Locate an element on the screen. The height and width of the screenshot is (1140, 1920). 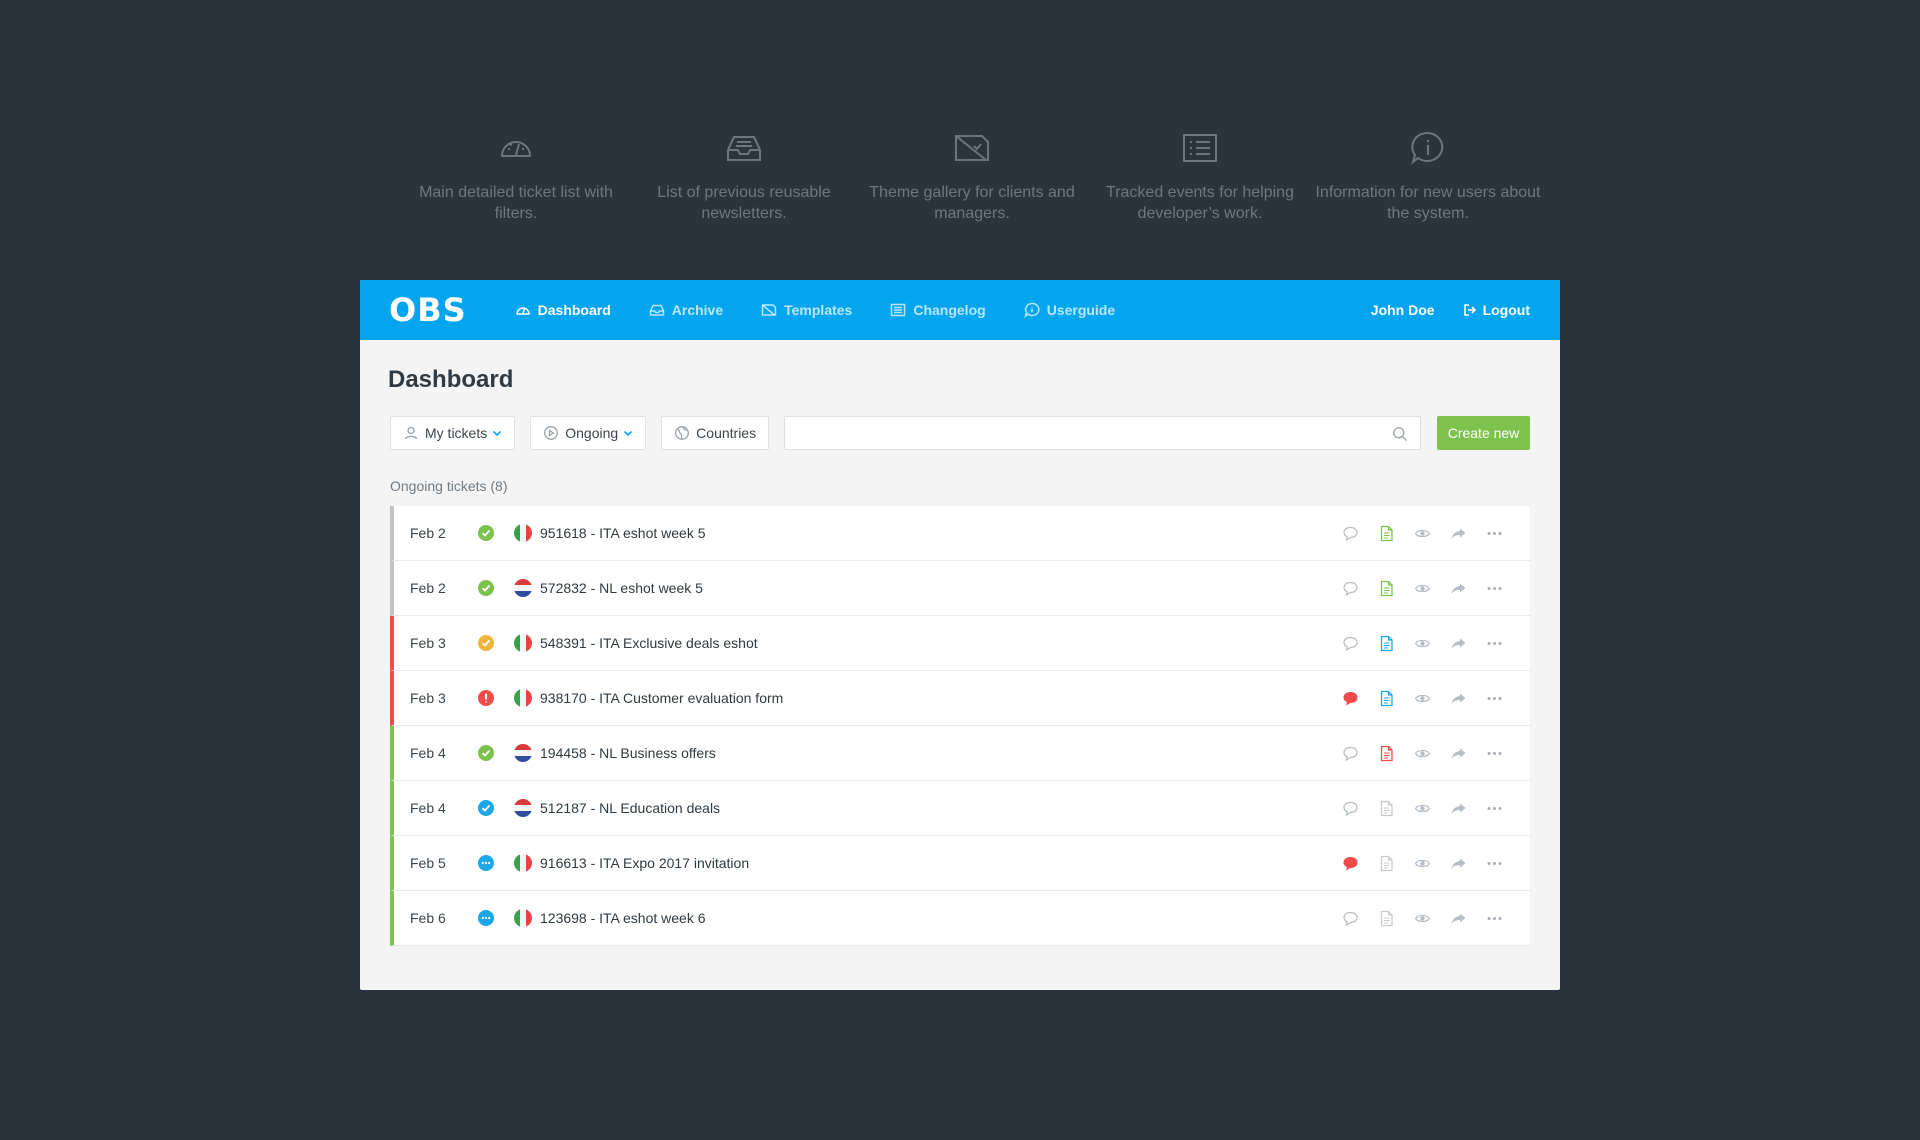
ticket-name: 548391 - ITA Exclusive deals eshot is located at coordinates (936, 643).